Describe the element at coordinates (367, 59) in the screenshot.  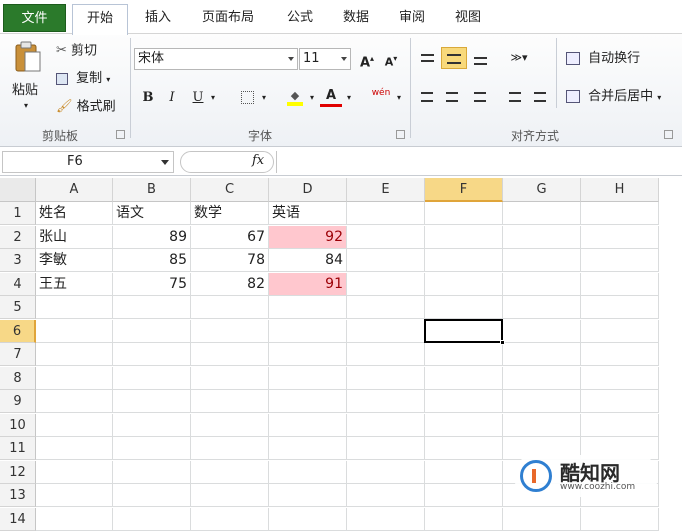
I see `grow-font-button: A▴` at that location.